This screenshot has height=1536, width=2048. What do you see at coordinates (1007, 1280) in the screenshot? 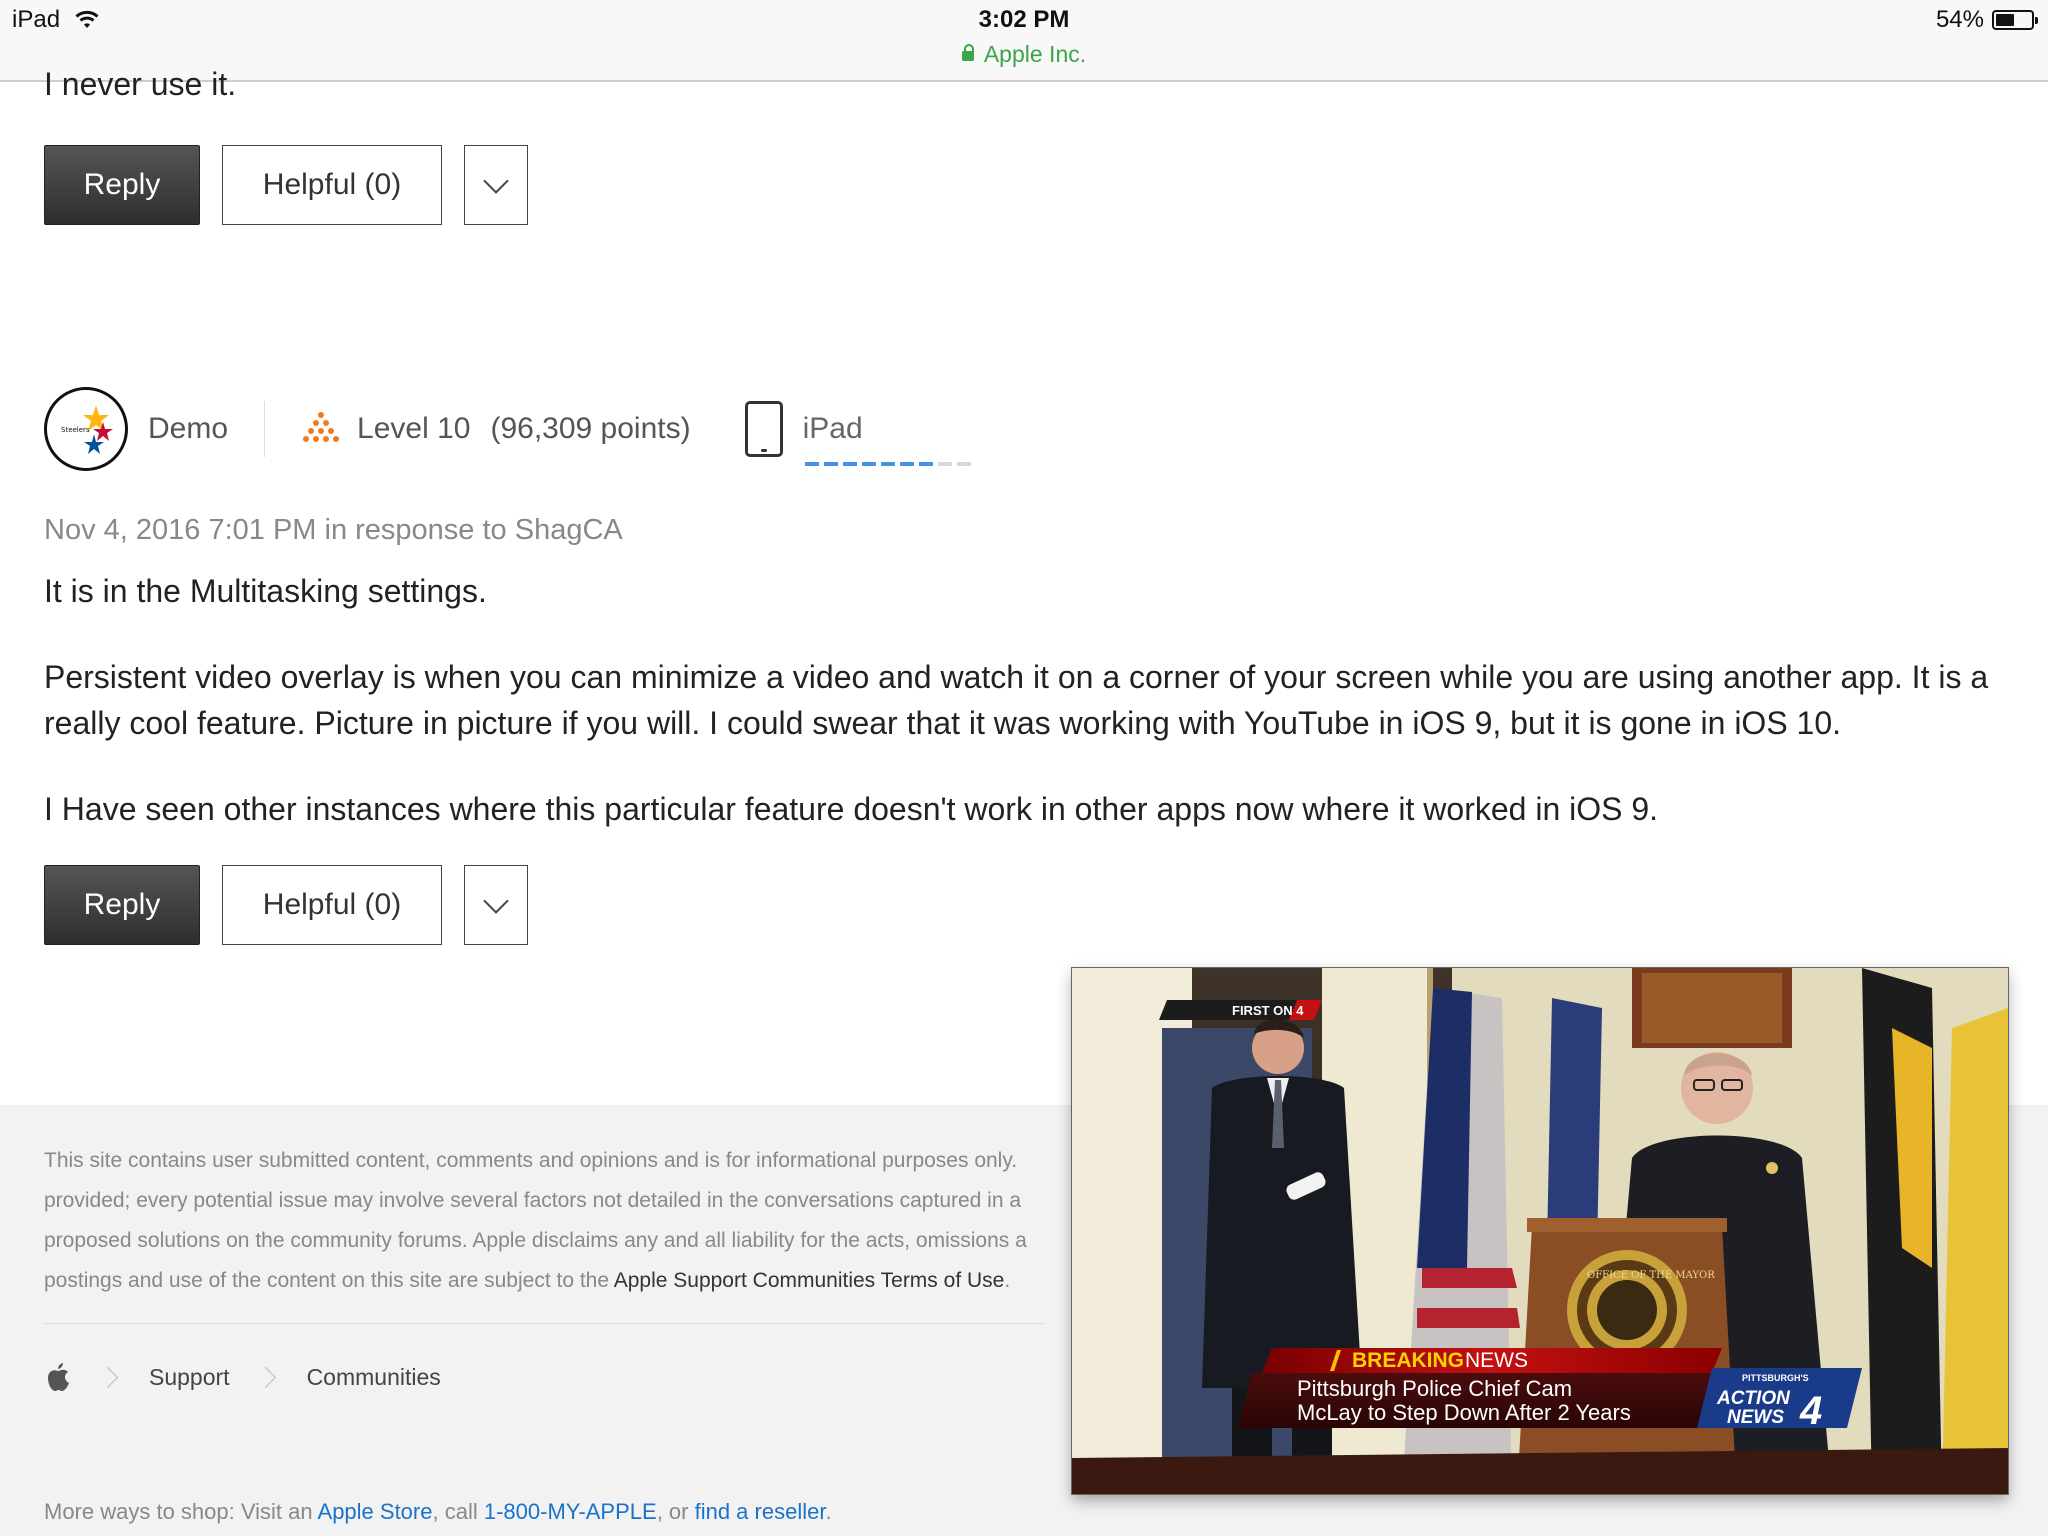
I see `punctuation: .` at bounding box center [1007, 1280].